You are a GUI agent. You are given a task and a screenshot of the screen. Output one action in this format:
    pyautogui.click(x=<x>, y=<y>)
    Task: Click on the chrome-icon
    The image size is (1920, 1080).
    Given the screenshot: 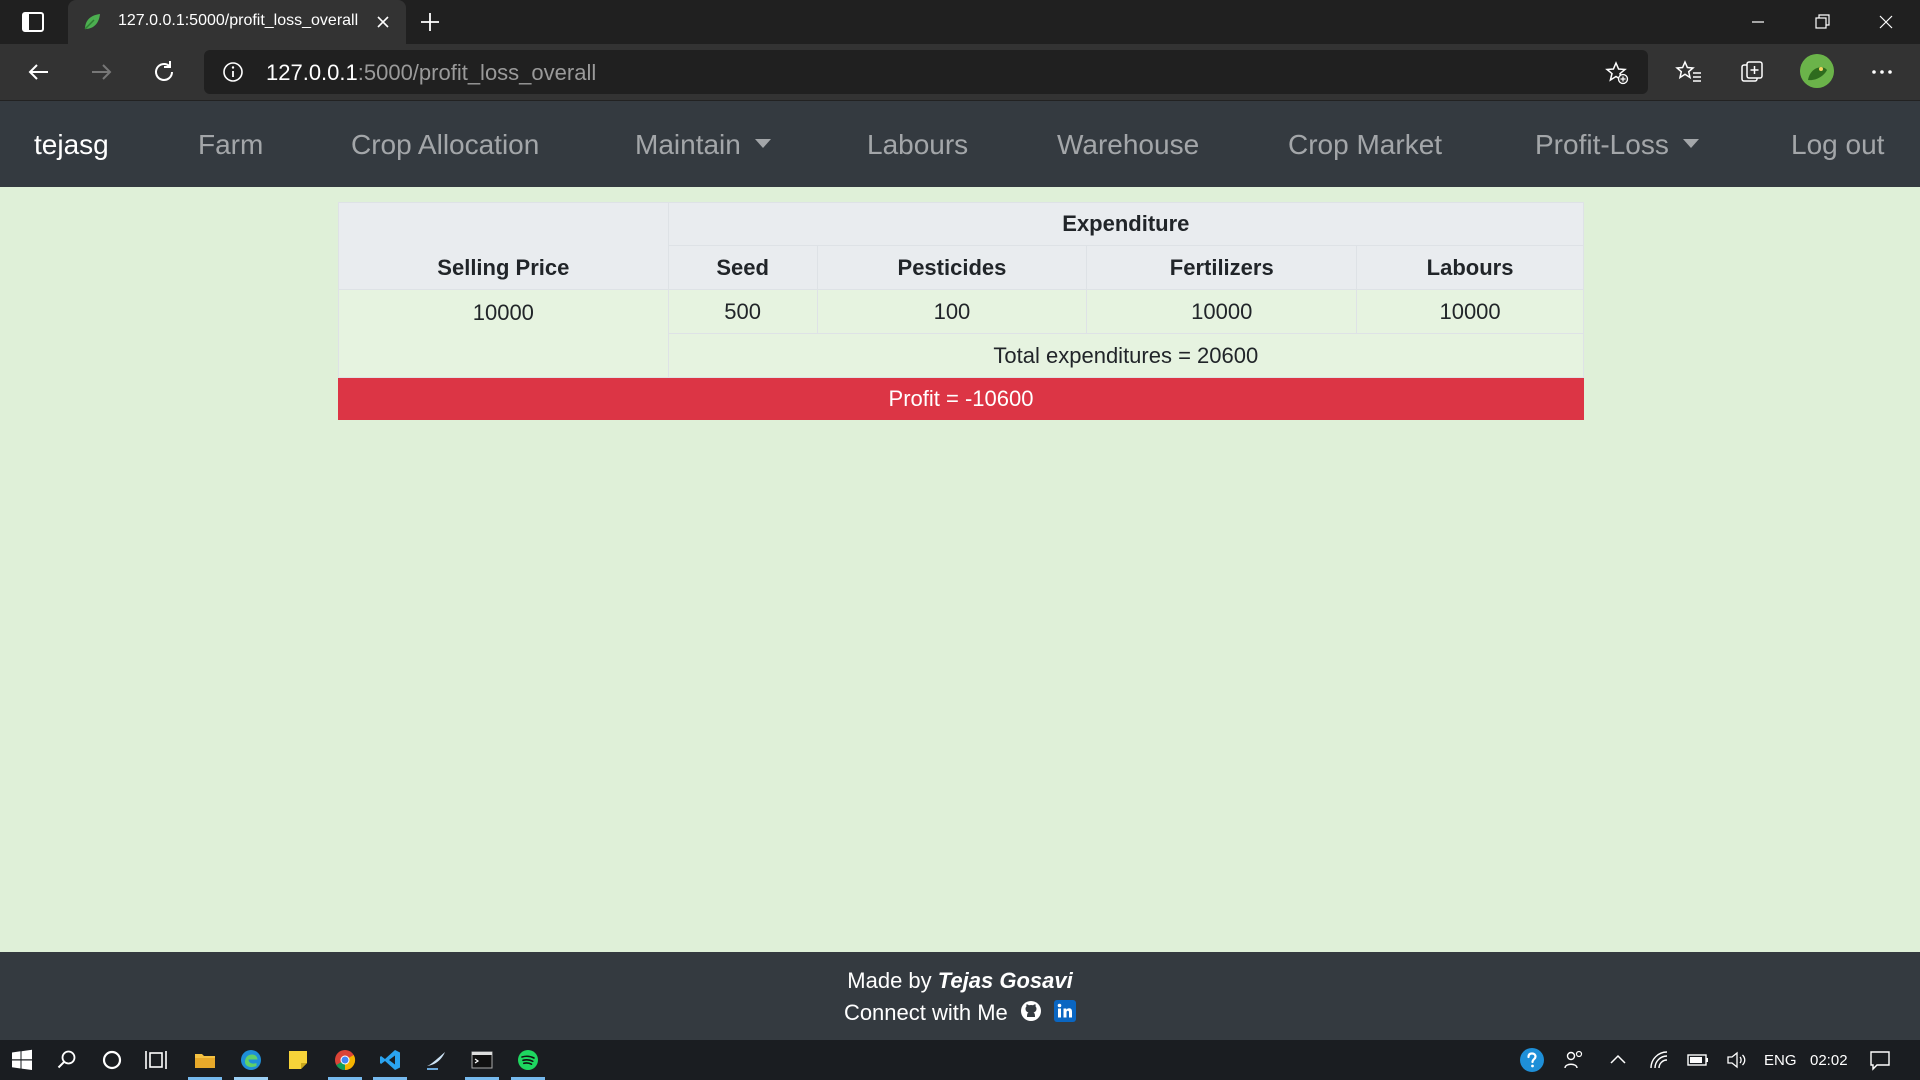 What is the action you would take?
    pyautogui.click(x=345, y=1060)
    